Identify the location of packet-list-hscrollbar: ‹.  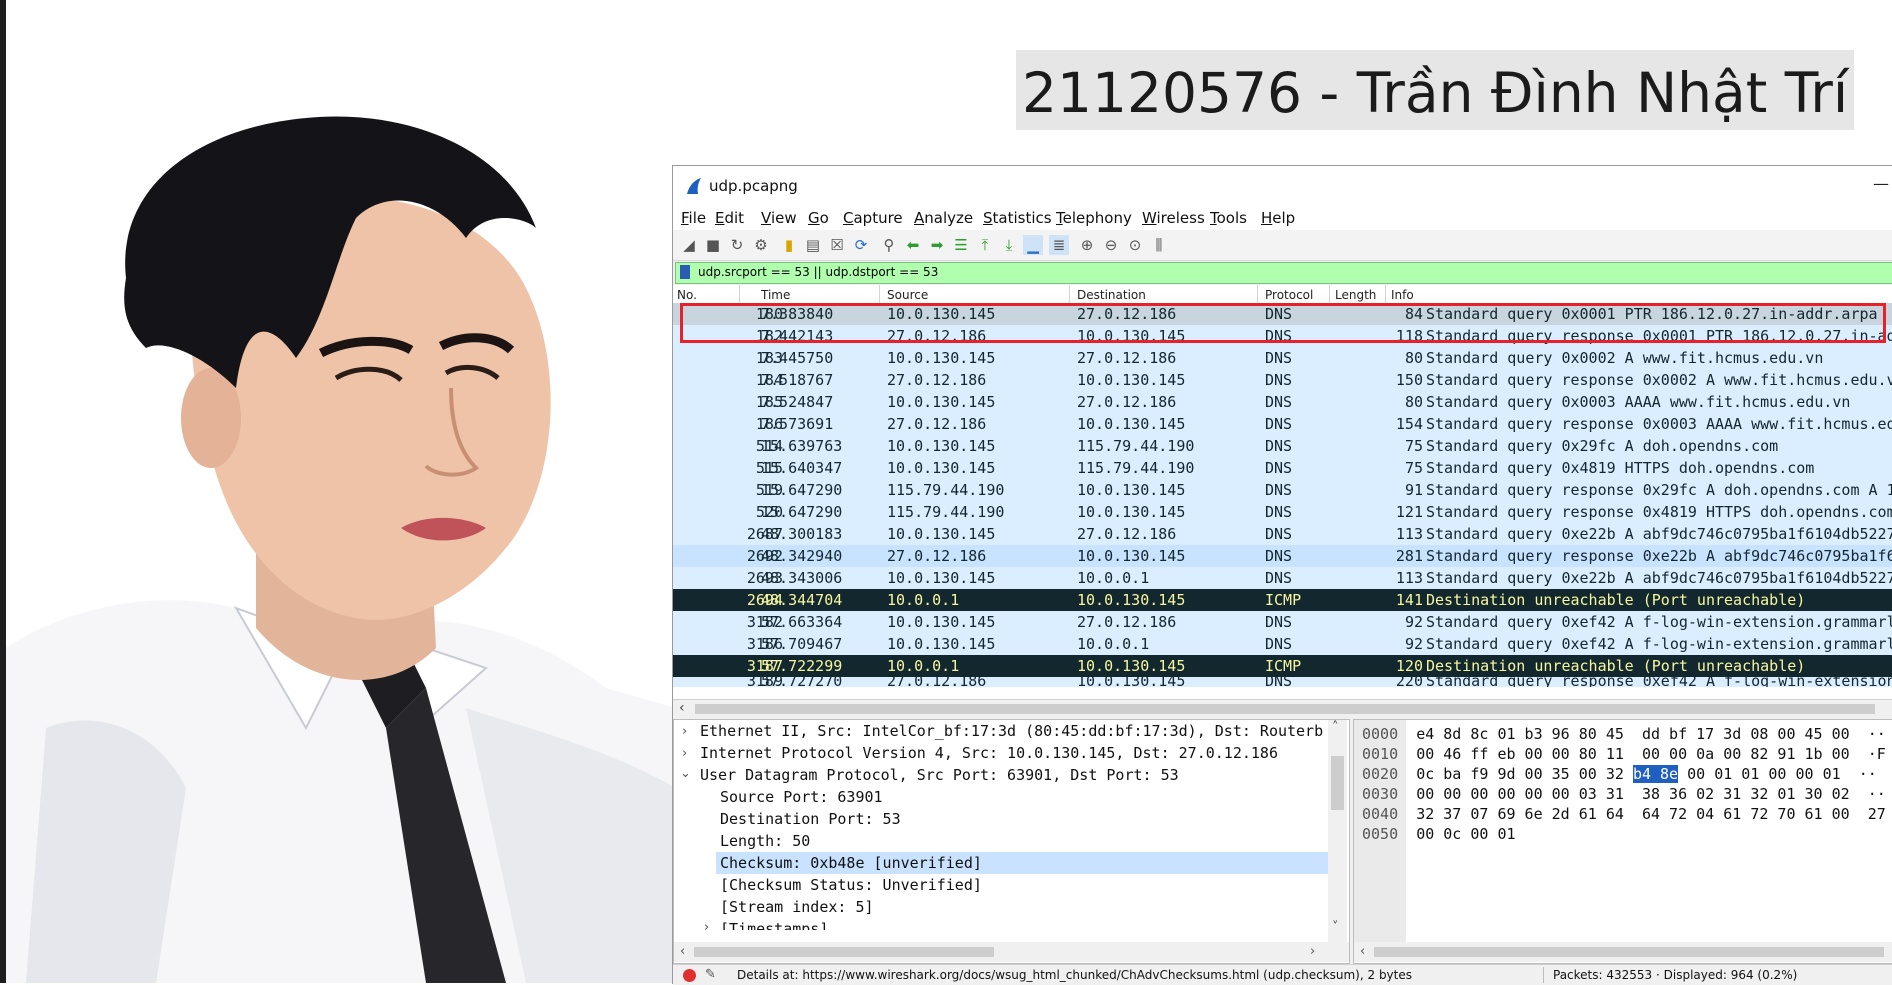
(1282, 708).